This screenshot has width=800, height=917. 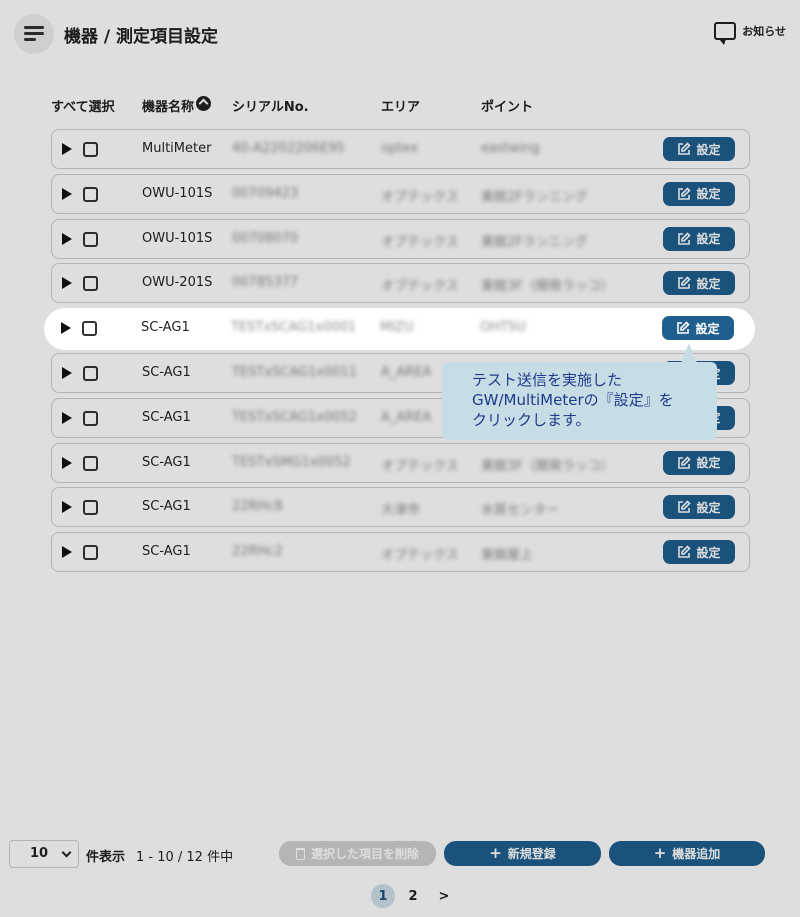 I want to click on point: 東館屋上, so click(x=507, y=556).